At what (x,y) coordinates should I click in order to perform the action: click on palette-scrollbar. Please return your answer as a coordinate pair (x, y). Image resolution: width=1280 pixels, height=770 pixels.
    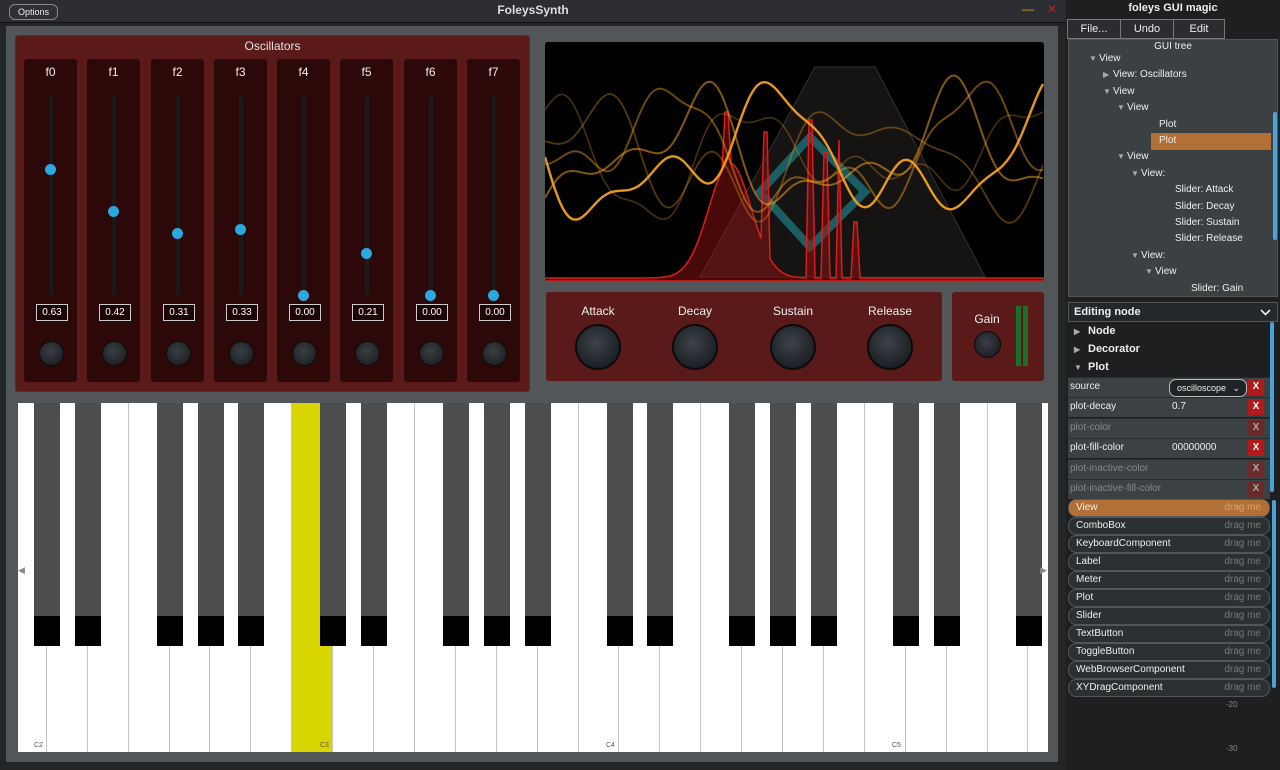
    Looking at the image, I should click on (1274, 594).